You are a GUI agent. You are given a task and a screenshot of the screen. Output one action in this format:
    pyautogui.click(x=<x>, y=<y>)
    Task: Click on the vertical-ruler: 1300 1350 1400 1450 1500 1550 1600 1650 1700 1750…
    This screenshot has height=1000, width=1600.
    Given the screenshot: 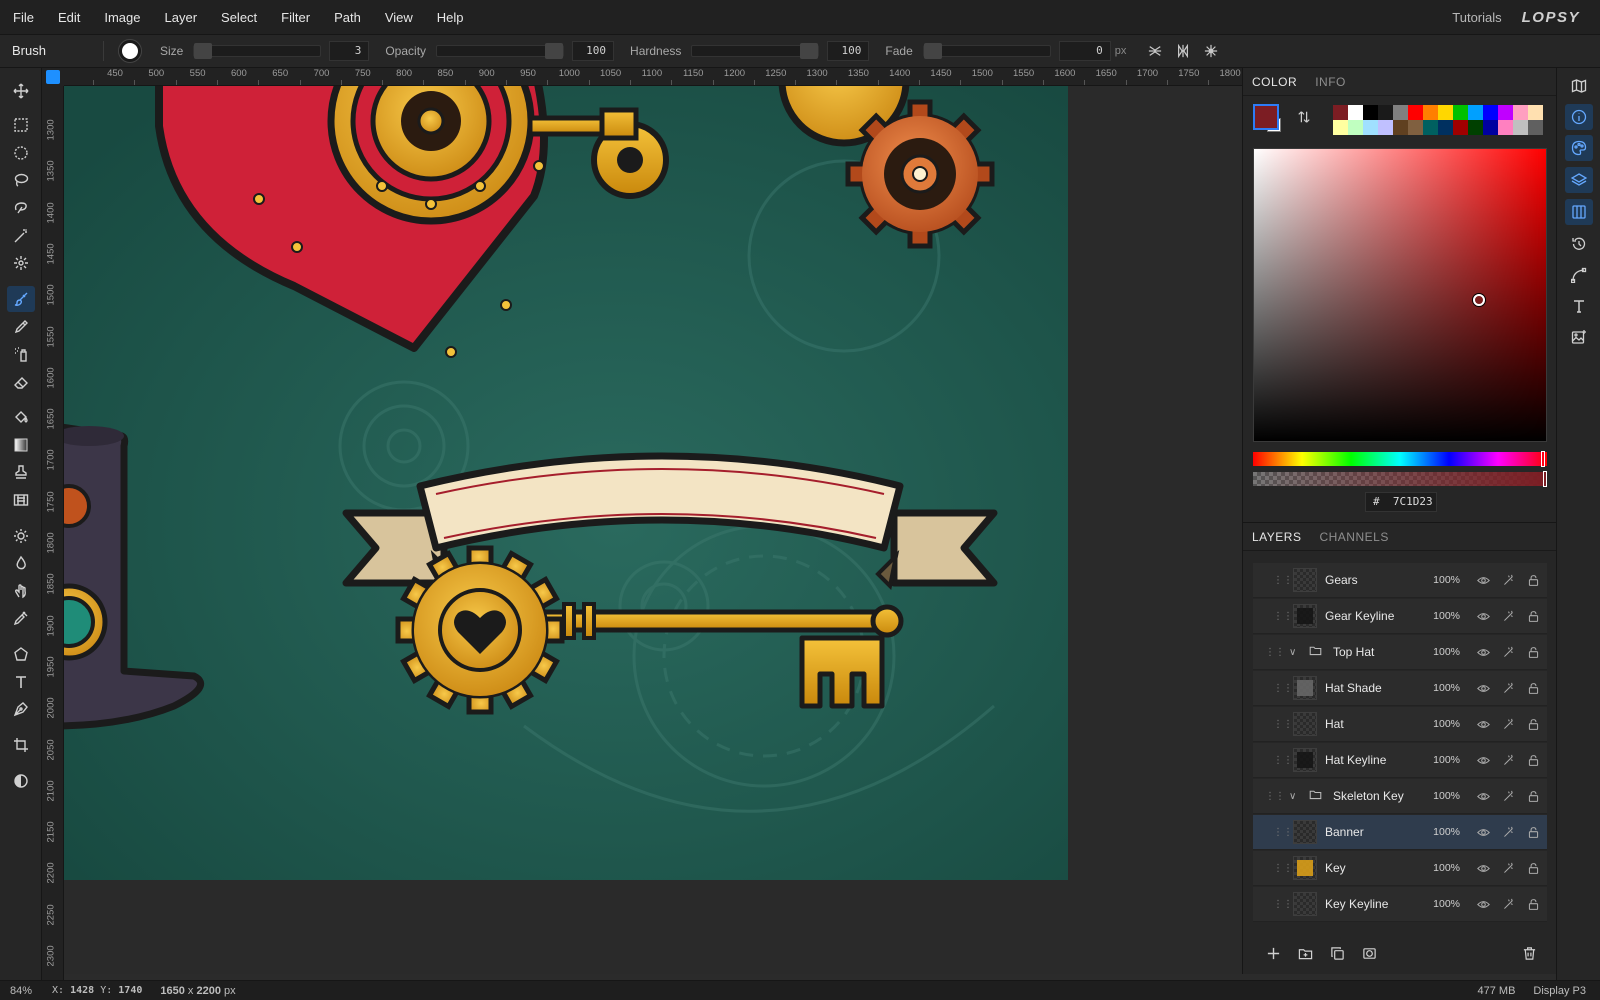 What is the action you would take?
    pyautogui.click(x=53, y=533)
    